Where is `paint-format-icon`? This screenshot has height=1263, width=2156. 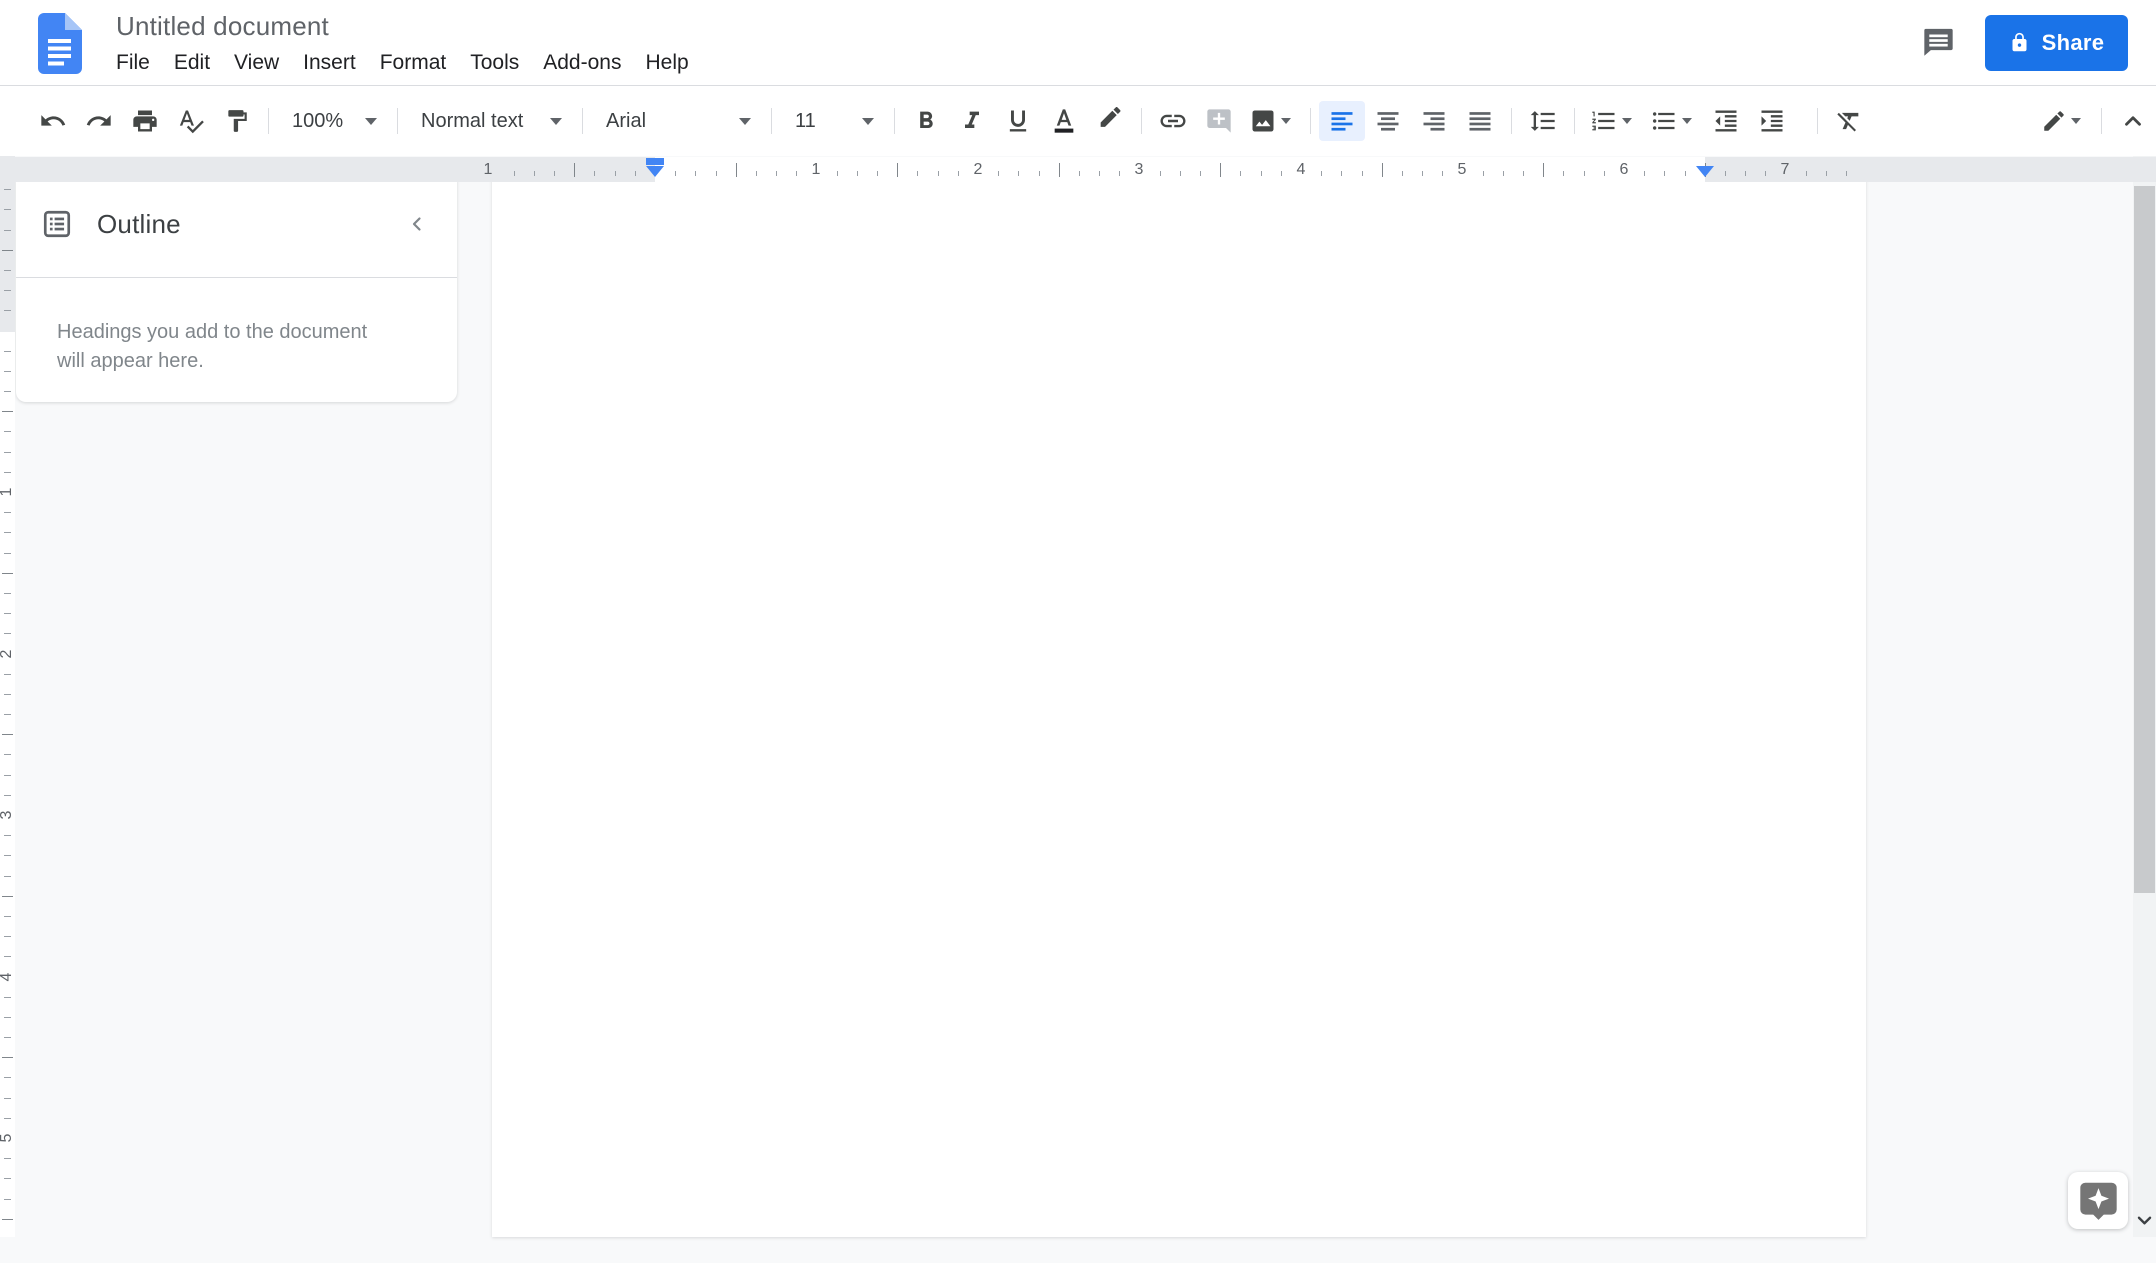
paint-format-icon is located at coordinates (237, 121).